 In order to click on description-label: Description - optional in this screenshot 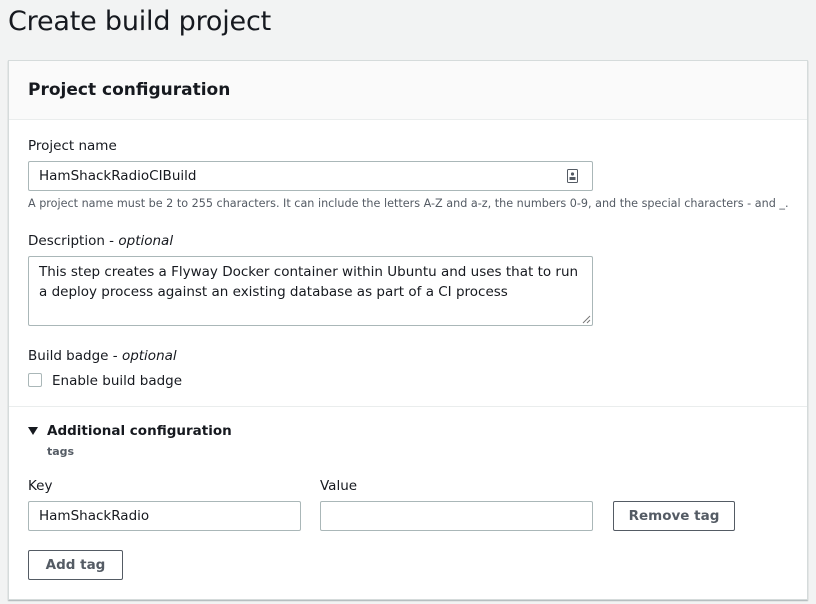, I will do `click(101, 241)`.